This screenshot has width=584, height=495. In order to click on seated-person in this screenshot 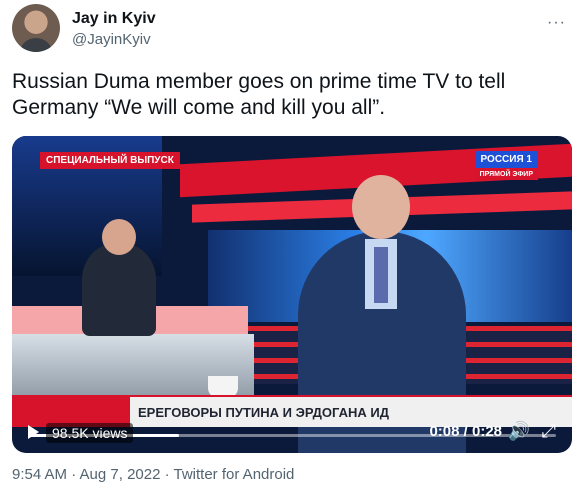, I will do `click(119, 277)`.